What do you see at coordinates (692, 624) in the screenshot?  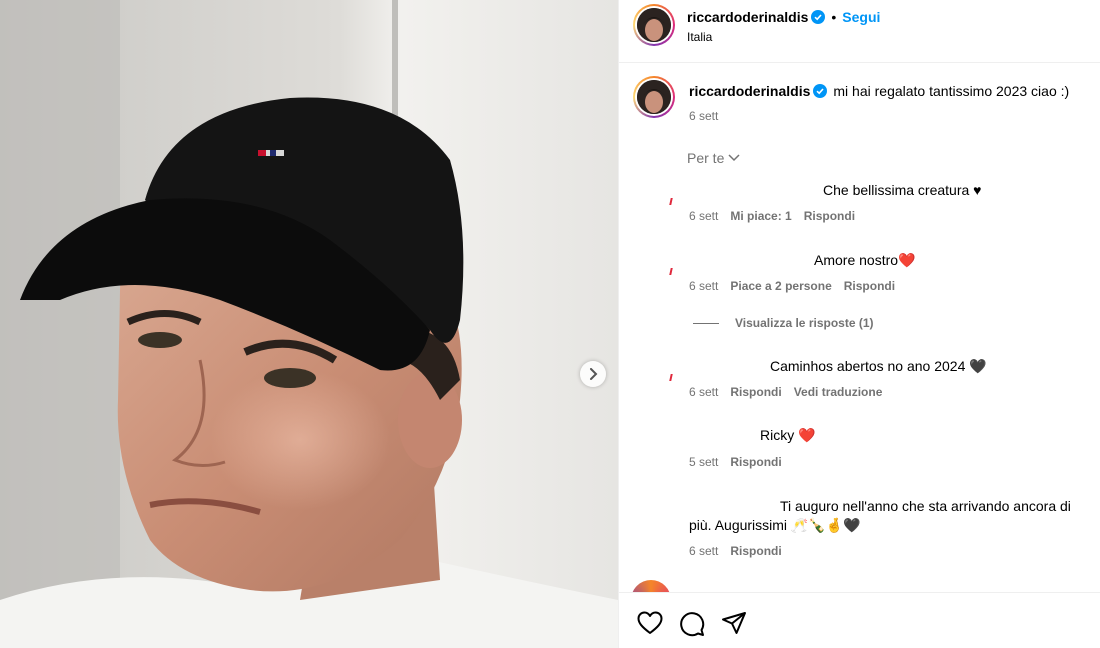 I see `comment-icon` at bounding box center [692, 624].